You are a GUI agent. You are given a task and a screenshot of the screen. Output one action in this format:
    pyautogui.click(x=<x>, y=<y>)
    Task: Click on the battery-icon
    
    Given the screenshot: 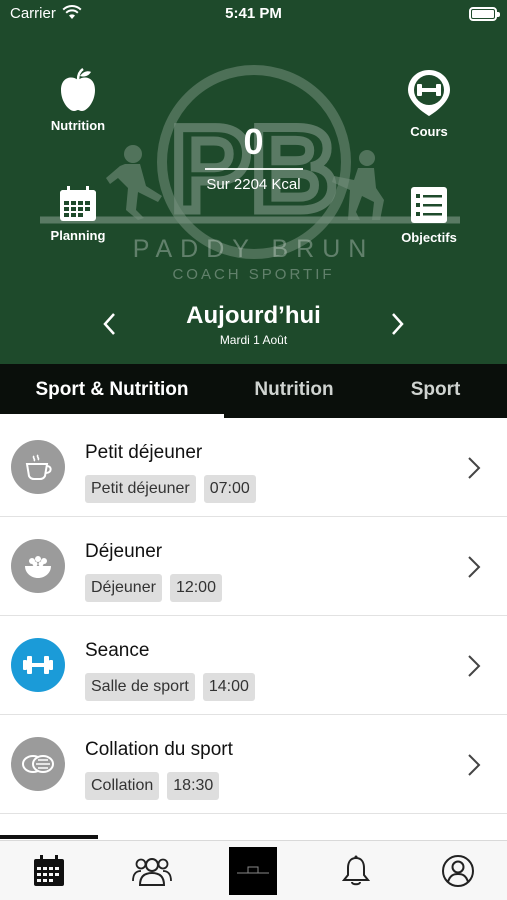 What is the action you would take?
    pyautogui.click(x=484, y=14)
    